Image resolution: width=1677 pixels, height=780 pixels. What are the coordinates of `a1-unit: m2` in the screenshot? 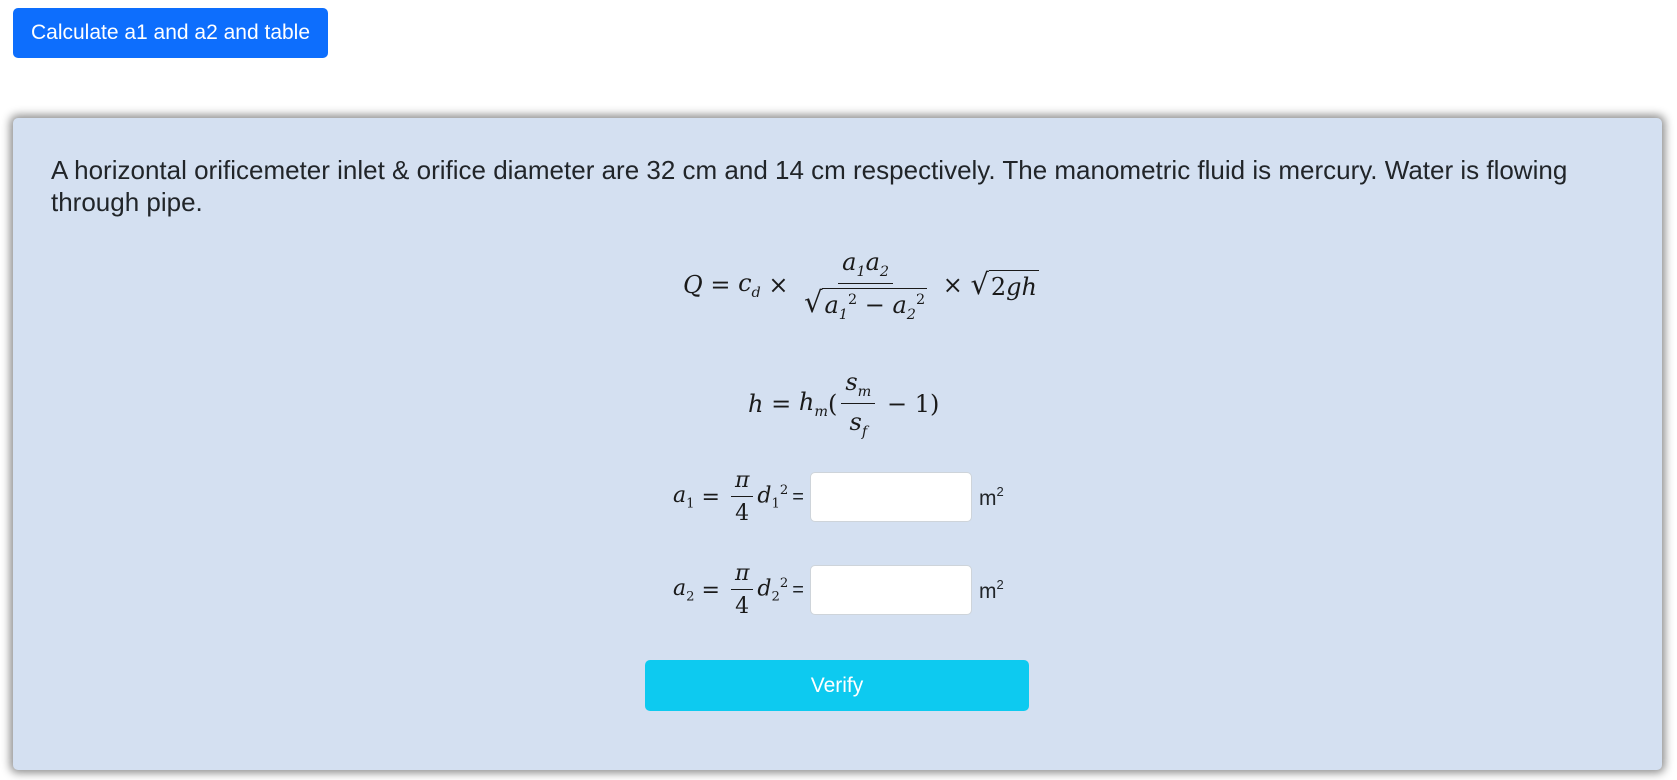 It's located at (991, 496).